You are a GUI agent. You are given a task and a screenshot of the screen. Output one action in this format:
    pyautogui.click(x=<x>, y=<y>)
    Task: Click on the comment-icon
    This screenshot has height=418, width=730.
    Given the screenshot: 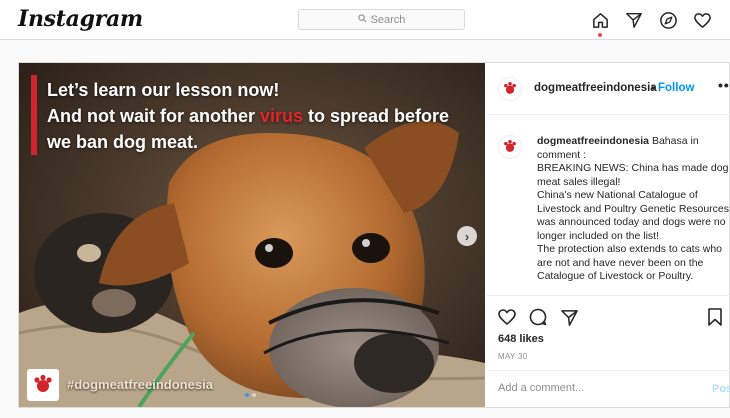 What is the action you would take?
    pyautogui.click(x=538, y=317)
    